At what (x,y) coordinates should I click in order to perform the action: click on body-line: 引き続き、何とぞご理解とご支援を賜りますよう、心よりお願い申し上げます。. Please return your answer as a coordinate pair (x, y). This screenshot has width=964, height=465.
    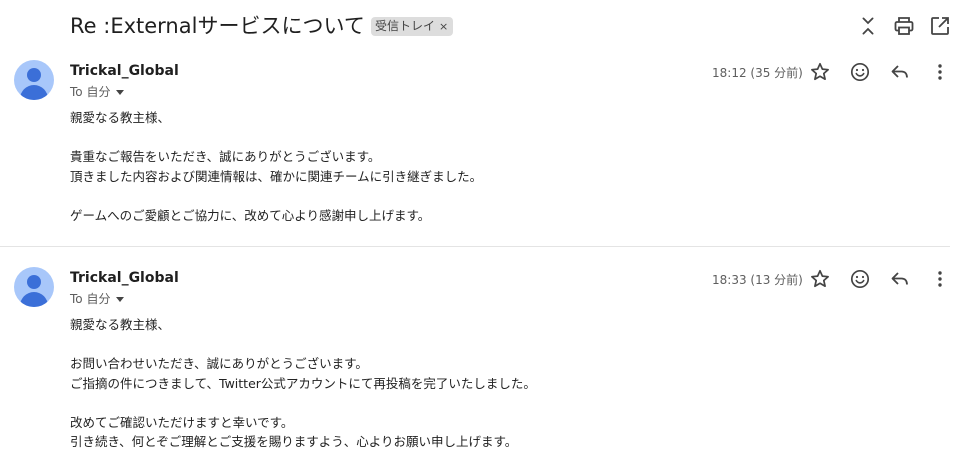
    Looking at the image, I should click on (294, 441).